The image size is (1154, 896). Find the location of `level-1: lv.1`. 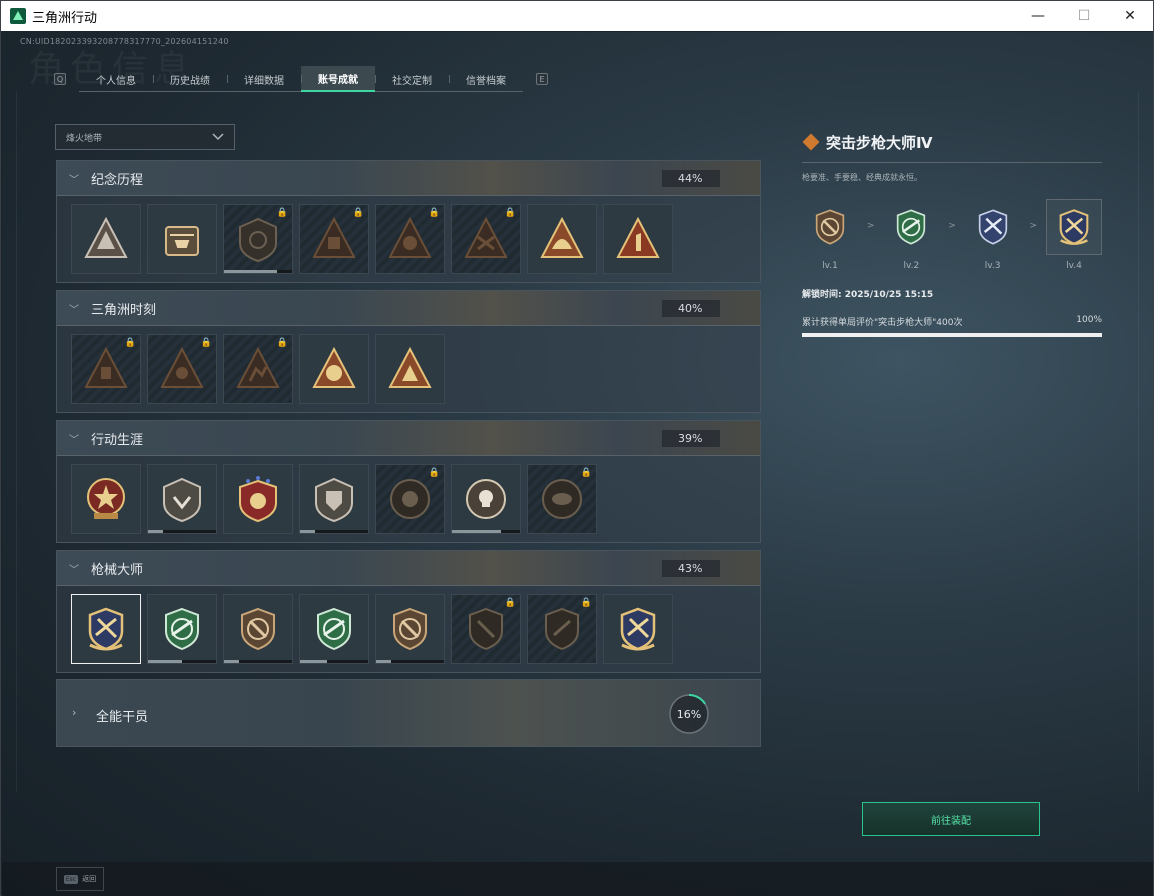

level-1: lv.1 is located at coordinates (830, 235).